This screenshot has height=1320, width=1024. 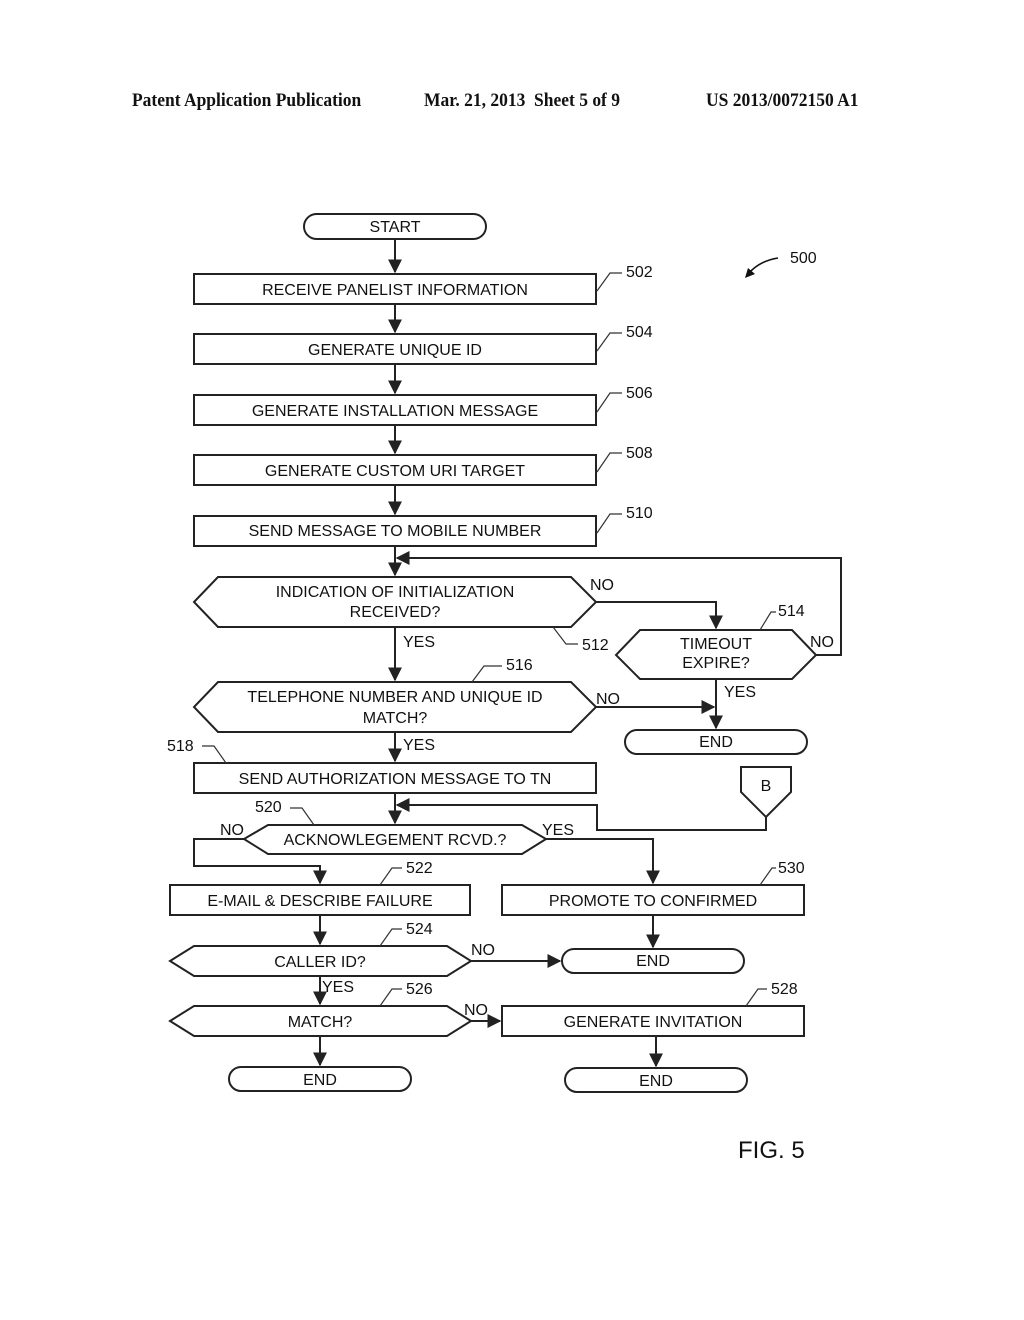 I want to click on step-528-label: GENERATE INVITATION, so click(x=653, y=1022).